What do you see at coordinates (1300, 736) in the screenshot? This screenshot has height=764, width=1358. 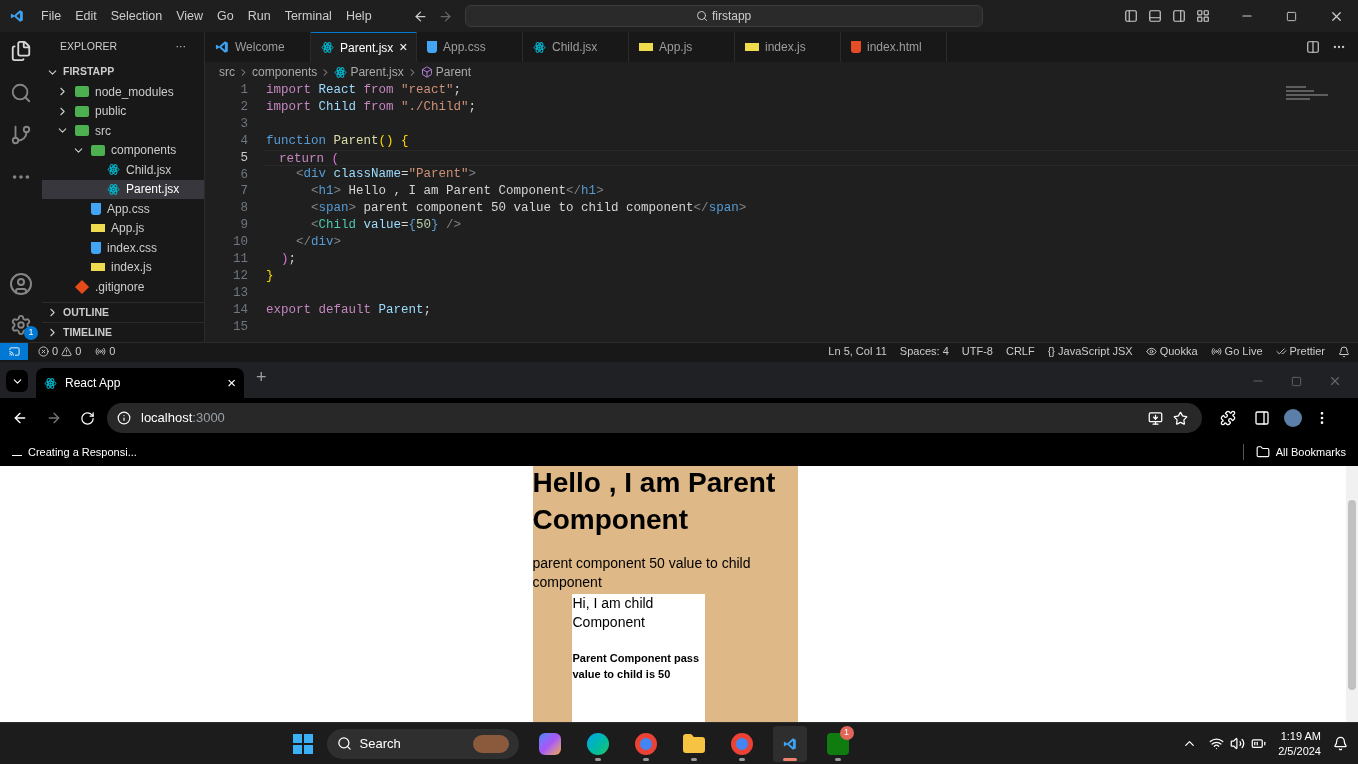 I see `clock-time: 1:19 AM` at bounding box center [1300, 736].